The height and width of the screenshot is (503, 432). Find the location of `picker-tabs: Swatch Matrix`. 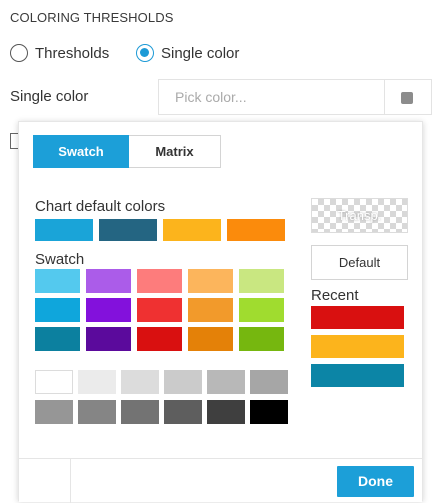

picker-tabs: Swatch Matrix is located at coordinates (127, 151).